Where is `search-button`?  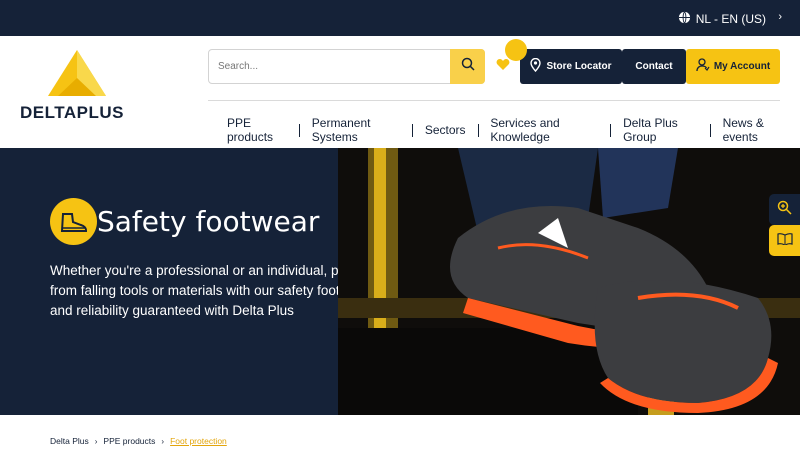 search-button is located at coordinates (467, 66).